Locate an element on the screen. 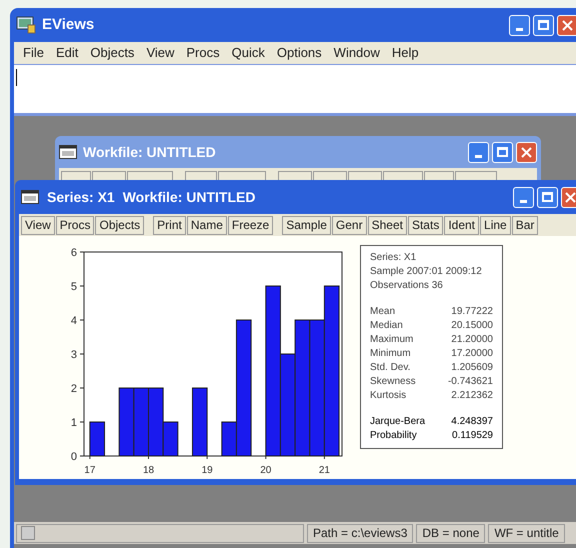  axis-label: 1 is located at coordinates (73, 423).